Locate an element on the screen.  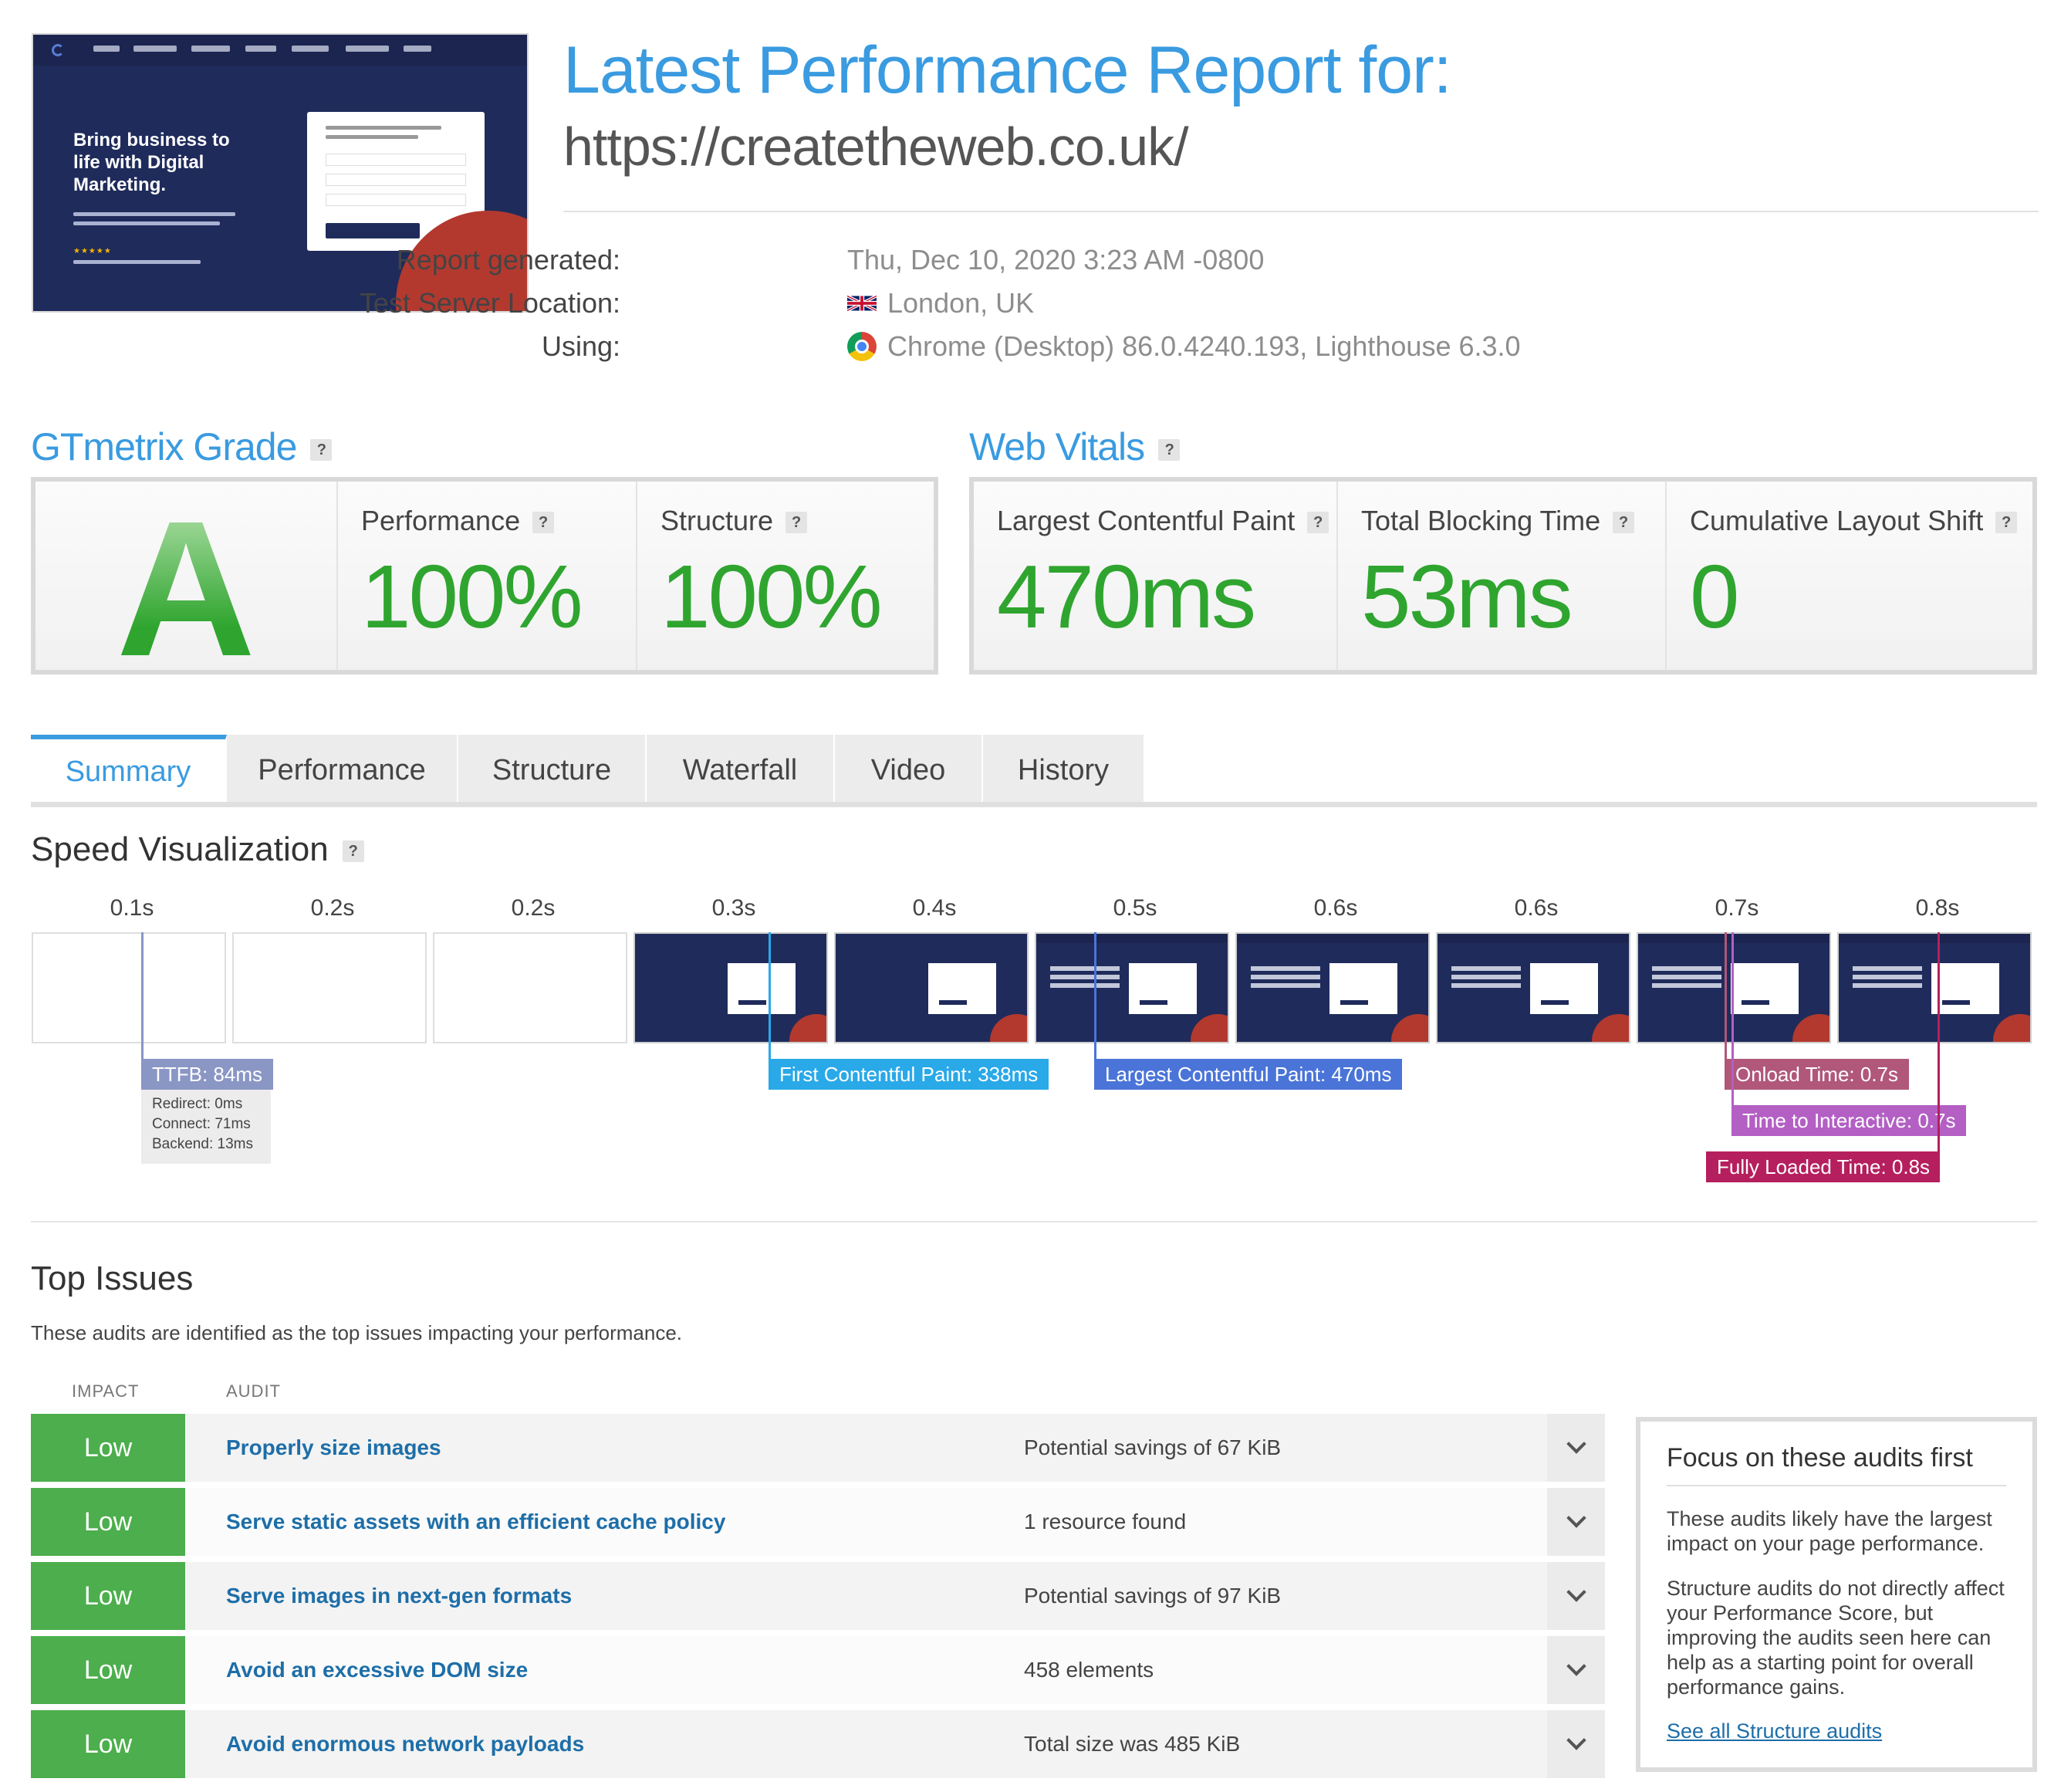
speed-visualization-heading: Speed Visualization? is located at coordinates (197, 850).